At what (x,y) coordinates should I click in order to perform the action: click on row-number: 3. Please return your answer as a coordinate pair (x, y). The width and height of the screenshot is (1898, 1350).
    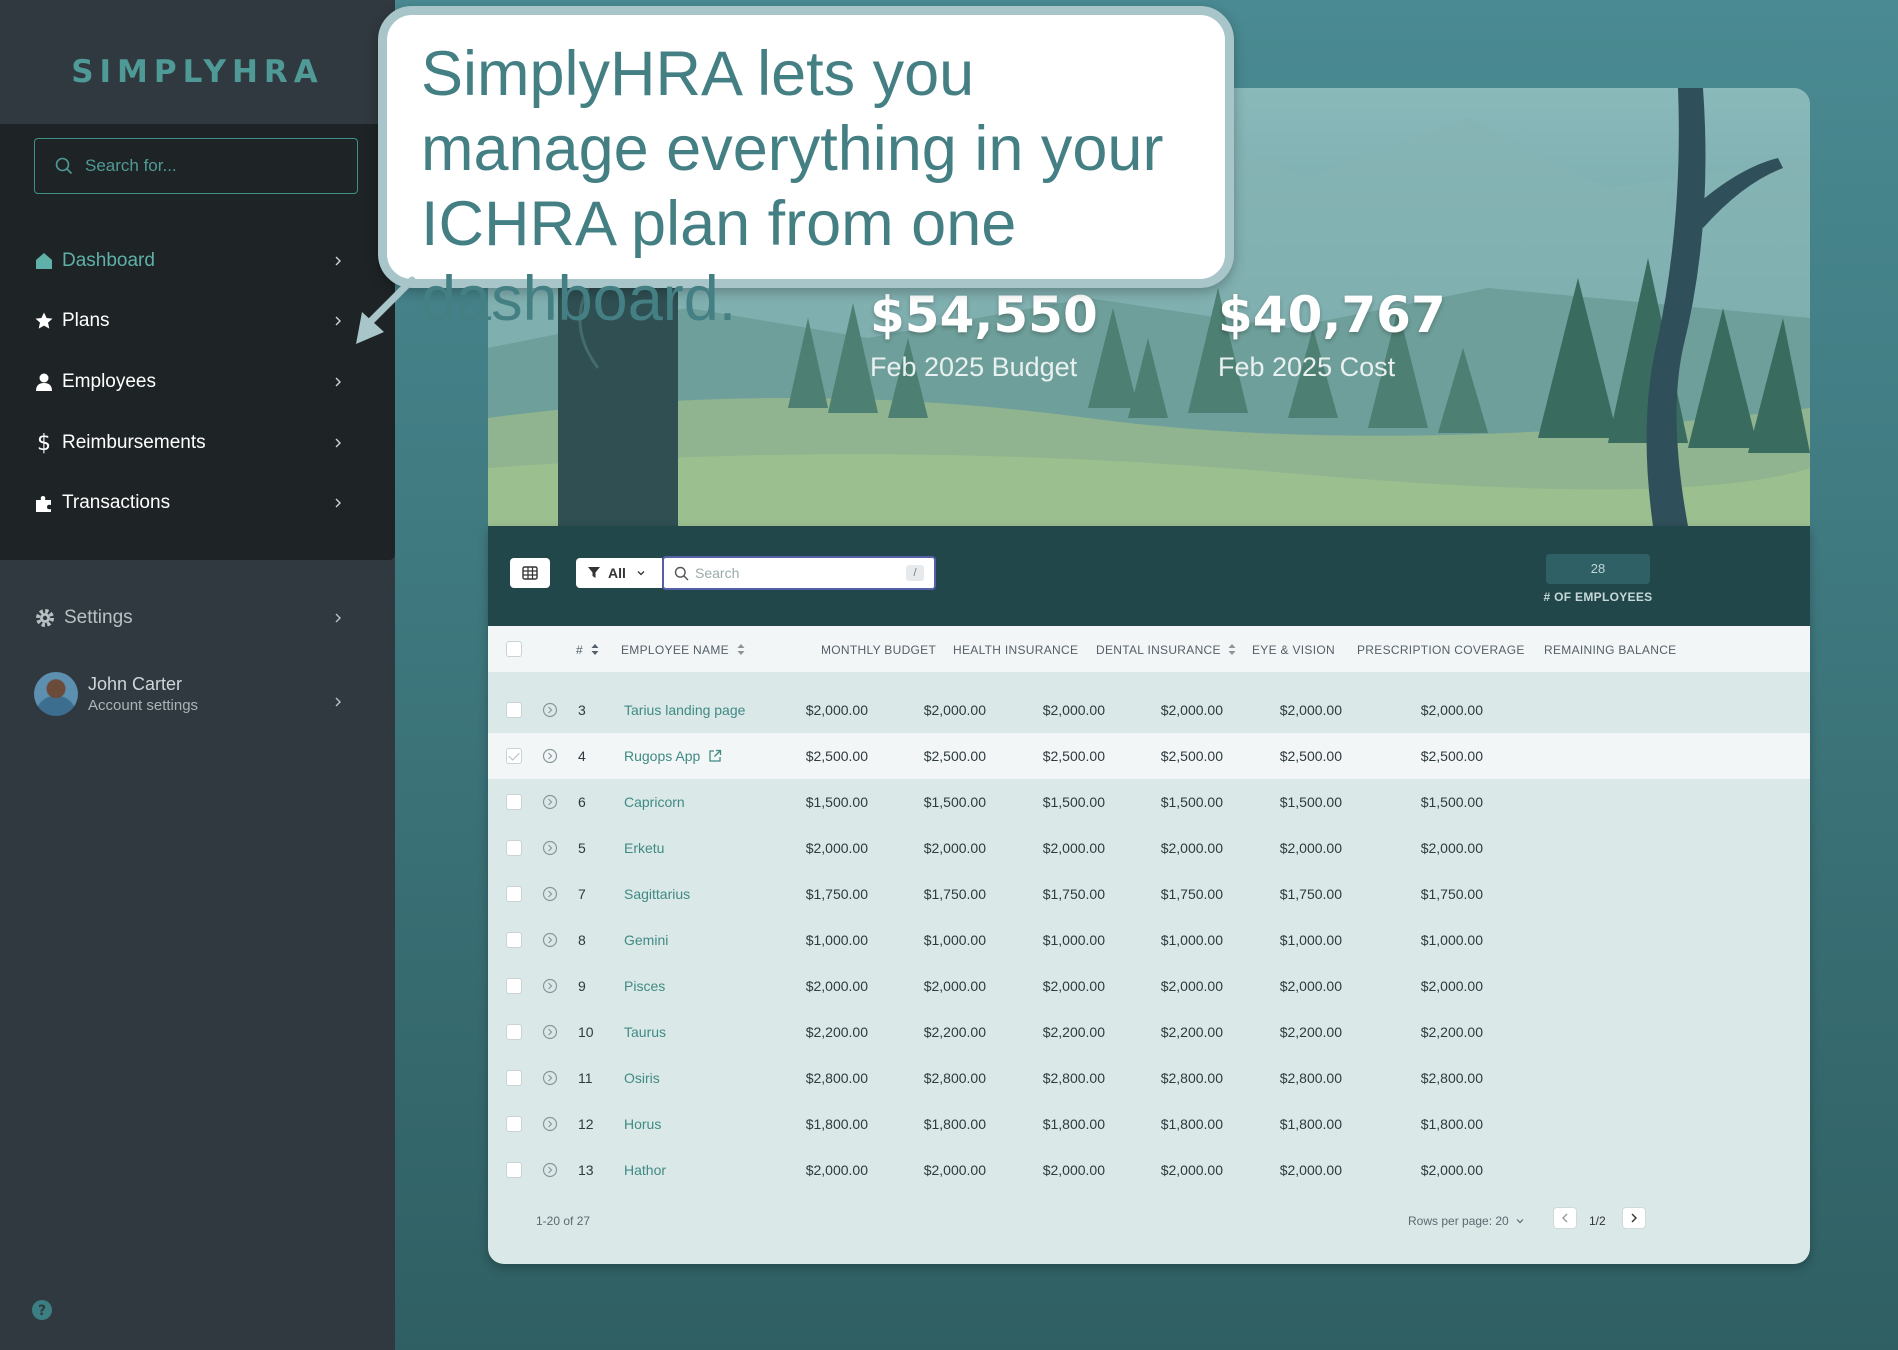
    Looking at the image, I should click on (582, 710).